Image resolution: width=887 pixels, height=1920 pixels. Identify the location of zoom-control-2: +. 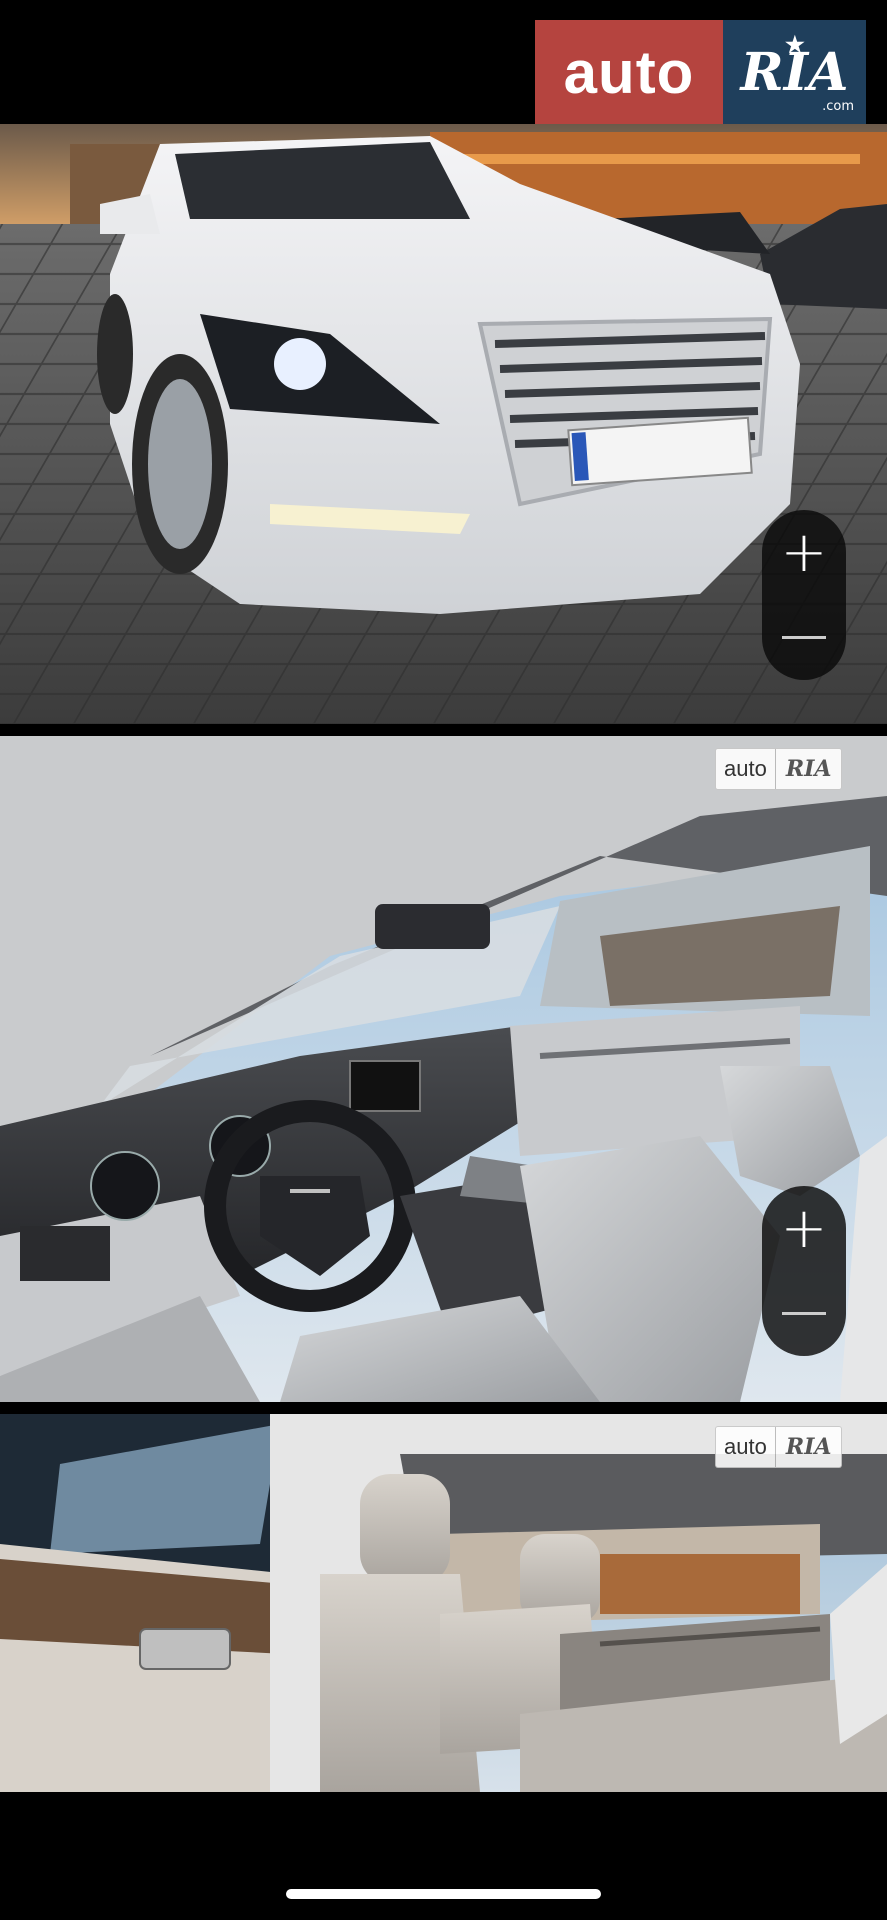
(804, 1271).